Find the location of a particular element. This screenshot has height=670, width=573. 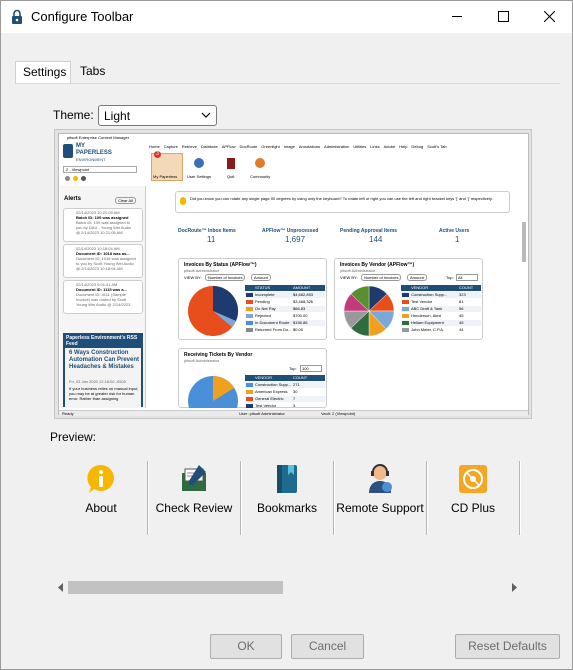

scrollbar-thumb is located at coordinates (175, 587).